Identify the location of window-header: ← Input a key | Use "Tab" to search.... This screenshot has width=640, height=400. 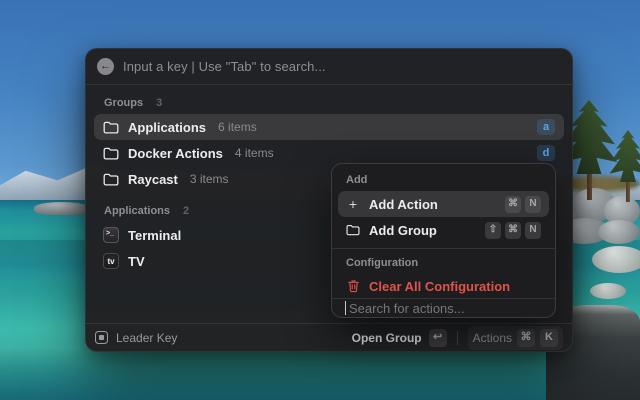
(329, 67).